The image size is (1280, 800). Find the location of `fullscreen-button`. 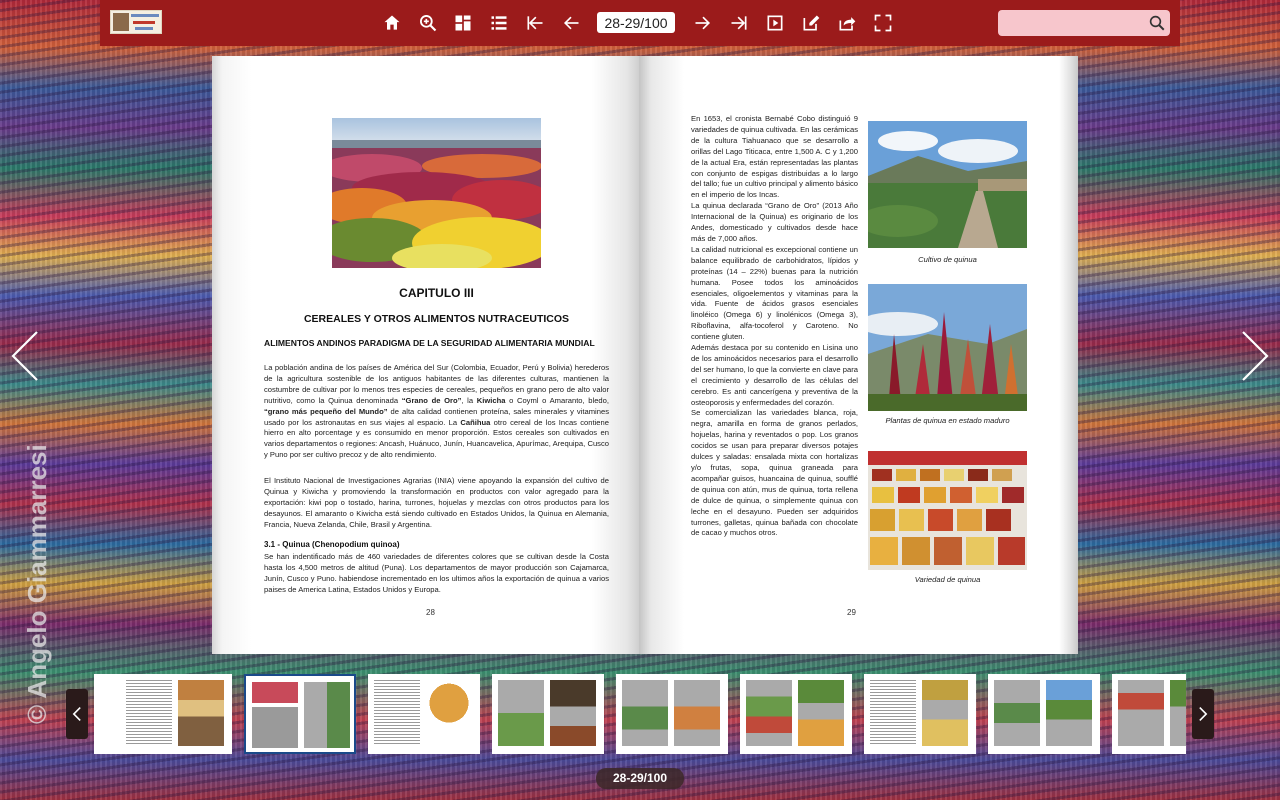

fullscreen-button is located at coordinates (883, 23).